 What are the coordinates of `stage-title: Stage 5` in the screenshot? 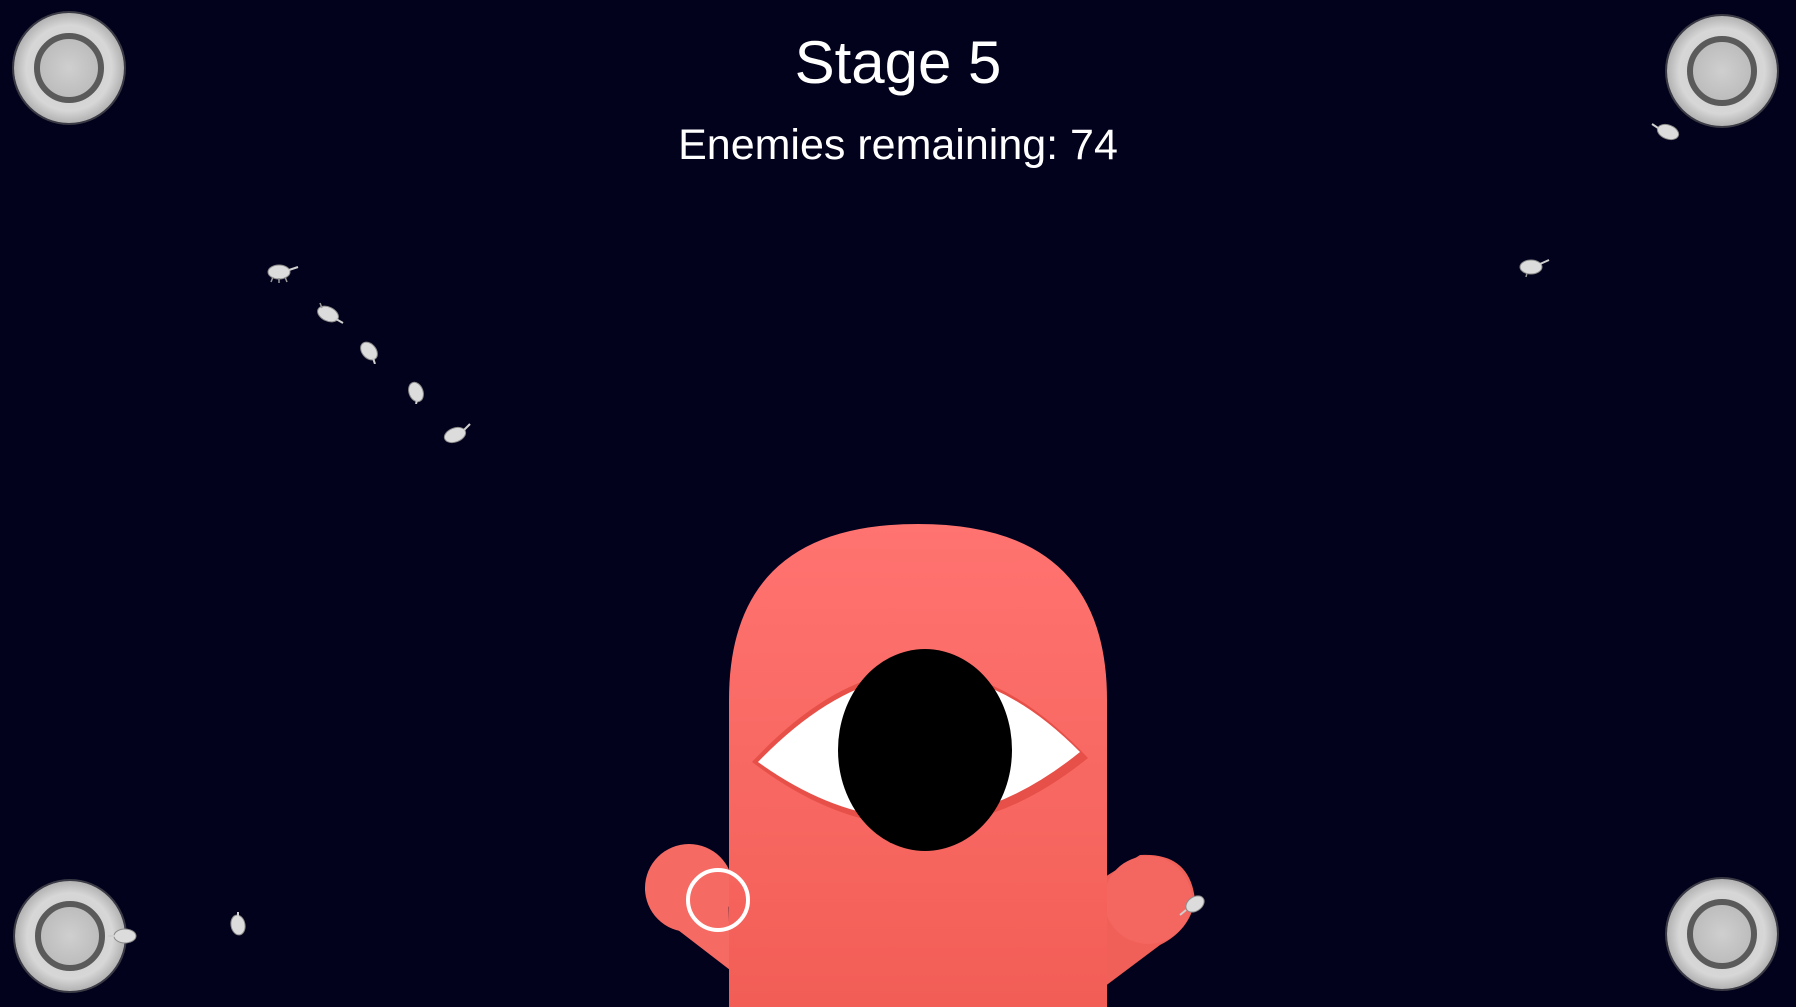 It's located at (898, 62).